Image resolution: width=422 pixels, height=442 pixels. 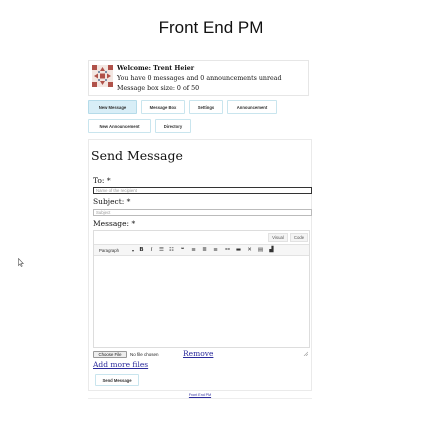 What do you see at coordinates (182, 250) in the screenshot?
I see `blockquote-icon: ❝` at bounding box center [182, 250].